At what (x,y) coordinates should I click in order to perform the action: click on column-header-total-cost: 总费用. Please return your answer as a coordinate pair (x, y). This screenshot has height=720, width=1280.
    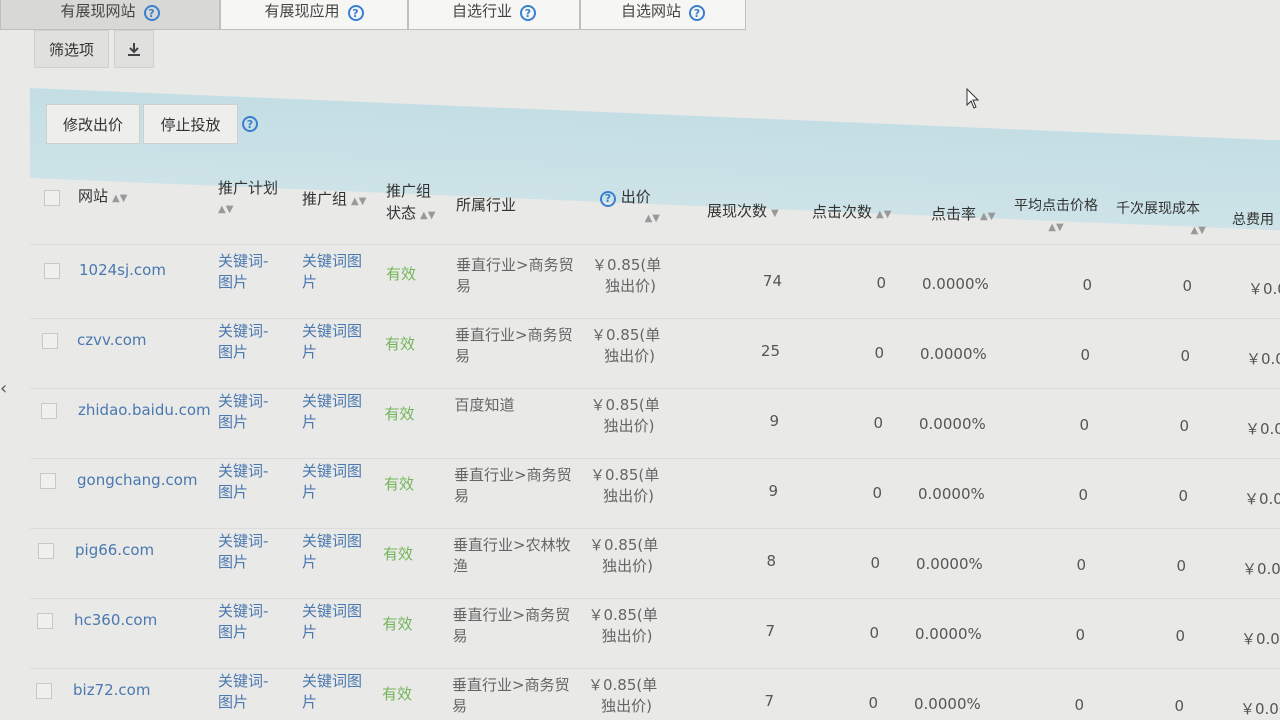
    Looking at the image, I should click on (1253, 220).